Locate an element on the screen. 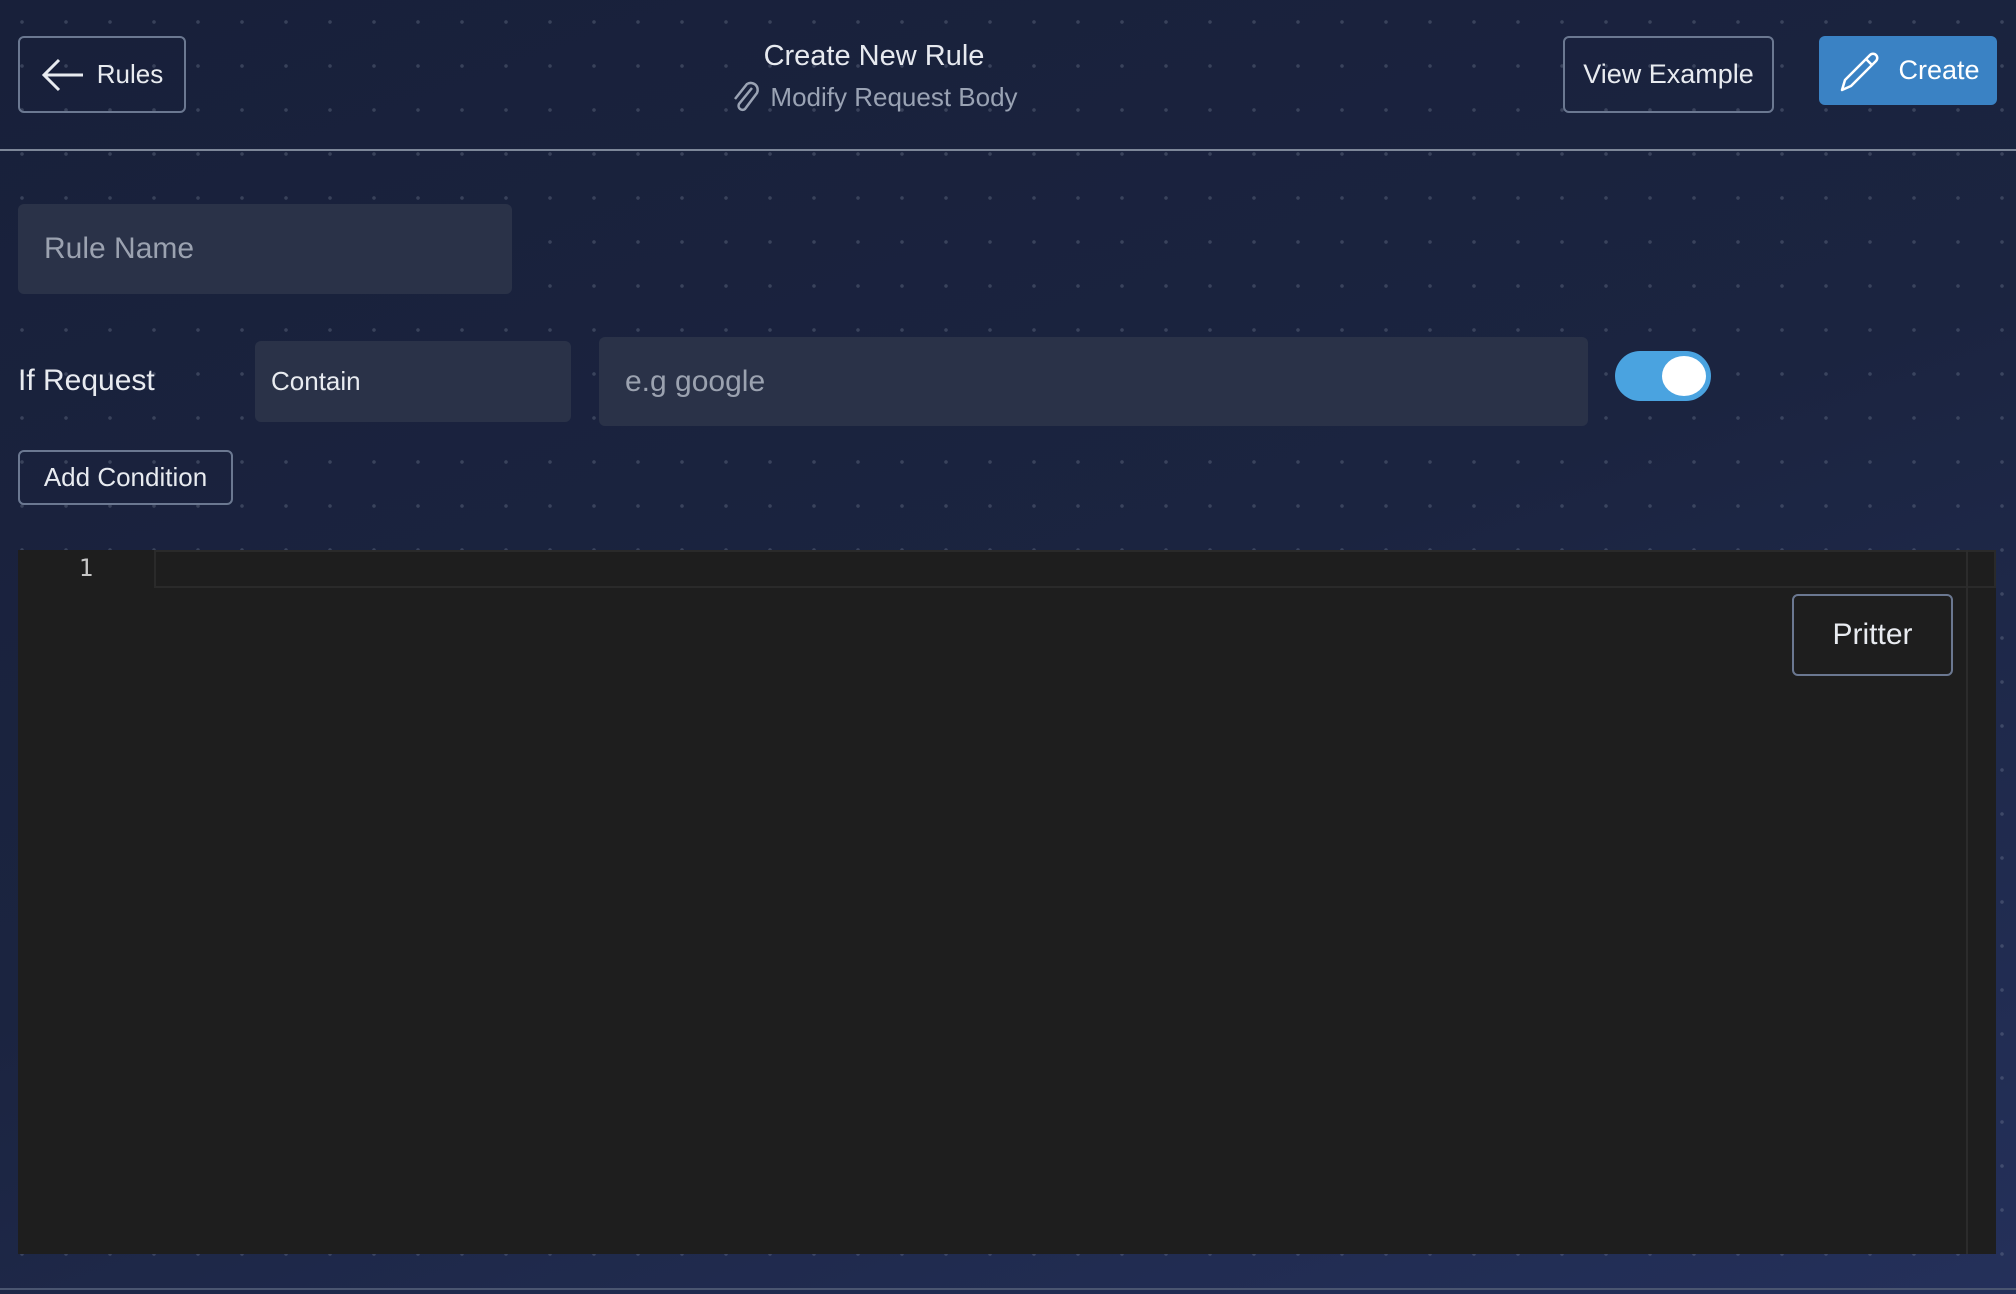 This screenshot has width=2016, height=1294. footer-divider is located at coordinates (1008, 1289).